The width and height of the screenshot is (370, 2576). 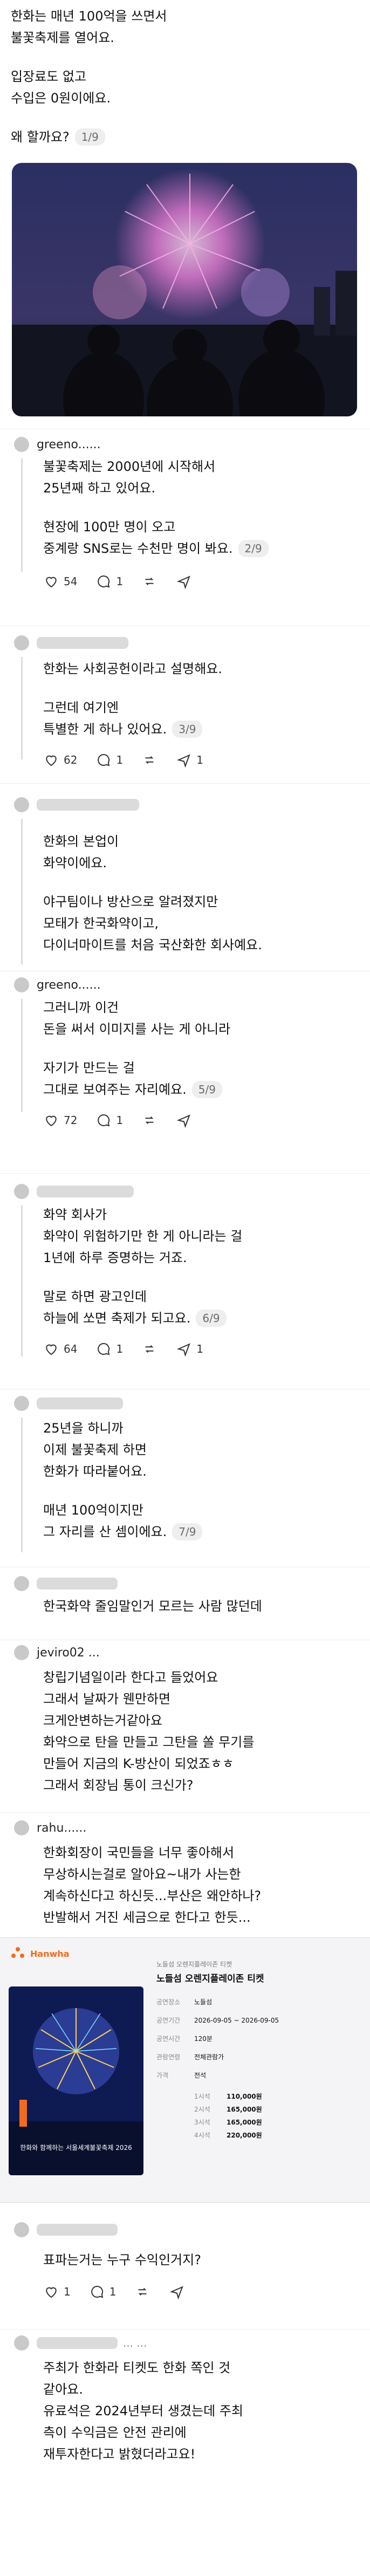 What do you see at coordinates (206, 1089) in the screenshot?
I see `page-indicator: 5/9` at bounding box center [206, 1089].